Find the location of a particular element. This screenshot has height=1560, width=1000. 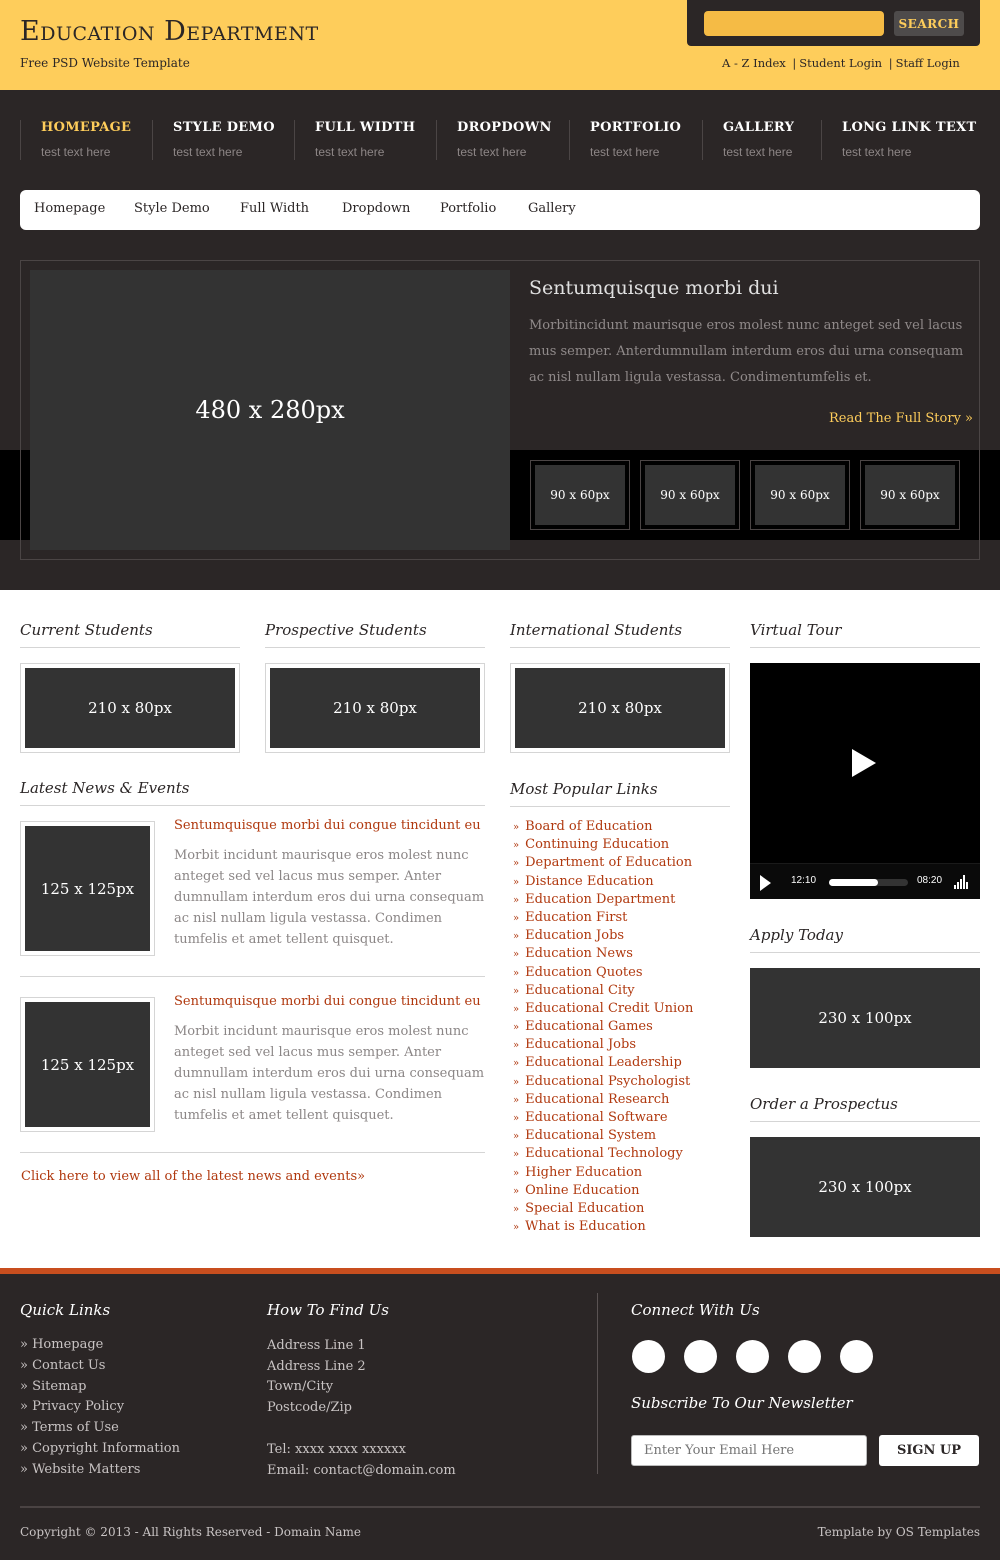

popular-link: » Education First is located at coordinates (601, 919).